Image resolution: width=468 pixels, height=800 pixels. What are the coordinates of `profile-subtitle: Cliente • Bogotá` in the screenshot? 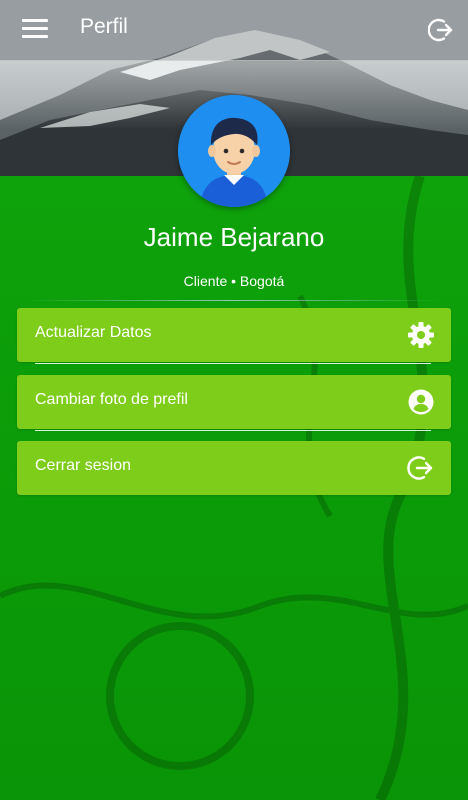 It's located at (234, 281).